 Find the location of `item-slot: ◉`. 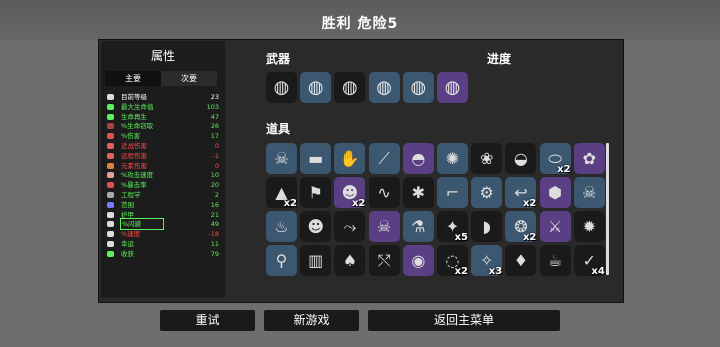

item-slot: ◉ is located at coordinates (418, 260).